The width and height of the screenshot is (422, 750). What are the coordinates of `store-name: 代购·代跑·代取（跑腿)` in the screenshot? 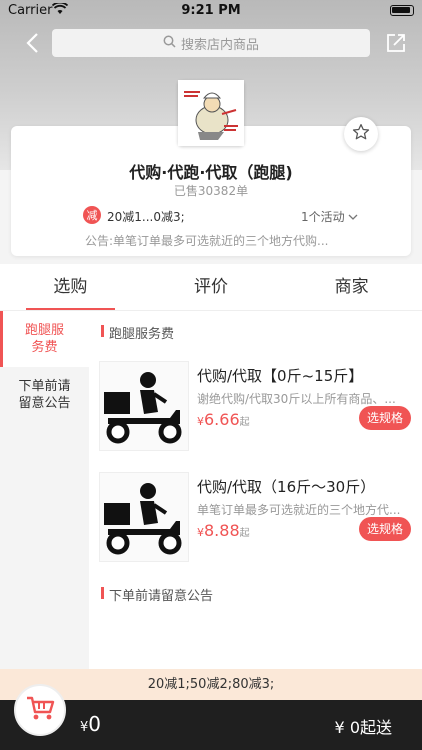 It's located at (211, 172).